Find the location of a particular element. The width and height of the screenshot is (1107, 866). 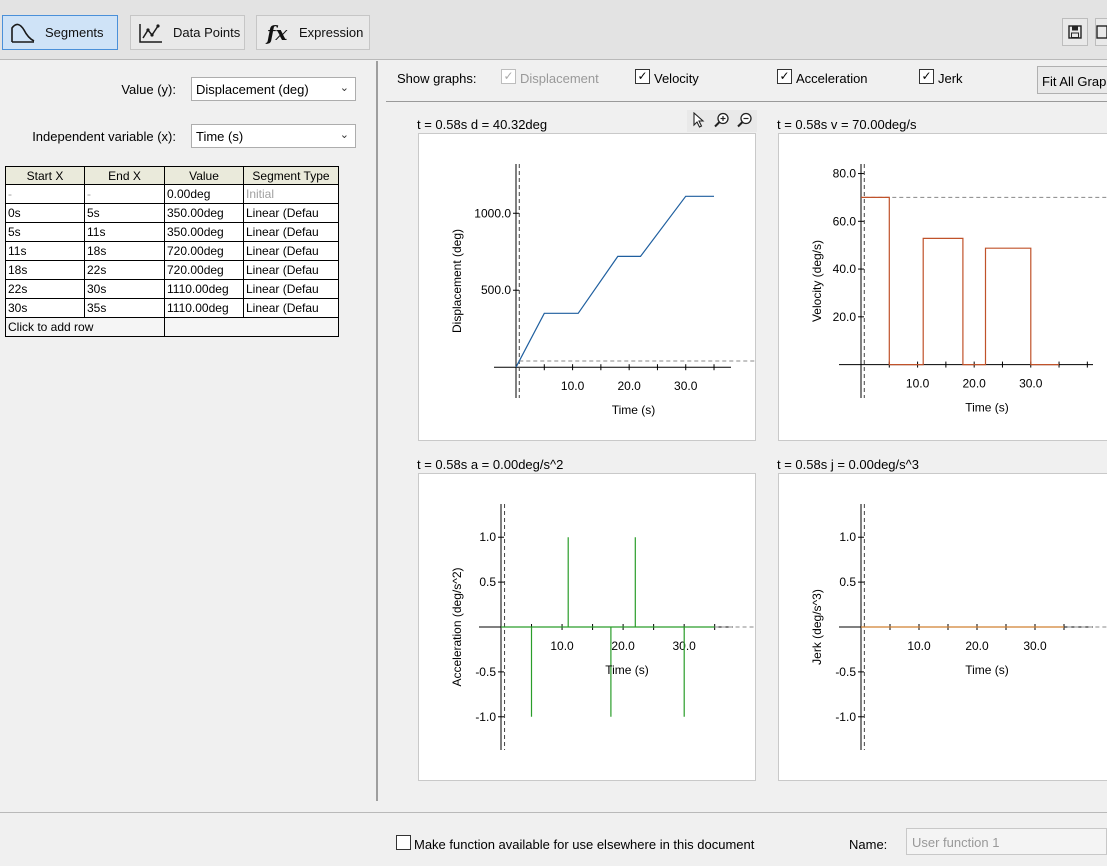

fit-all-graphs-button: Fit All Grap is located at coordinates (1072, 80).